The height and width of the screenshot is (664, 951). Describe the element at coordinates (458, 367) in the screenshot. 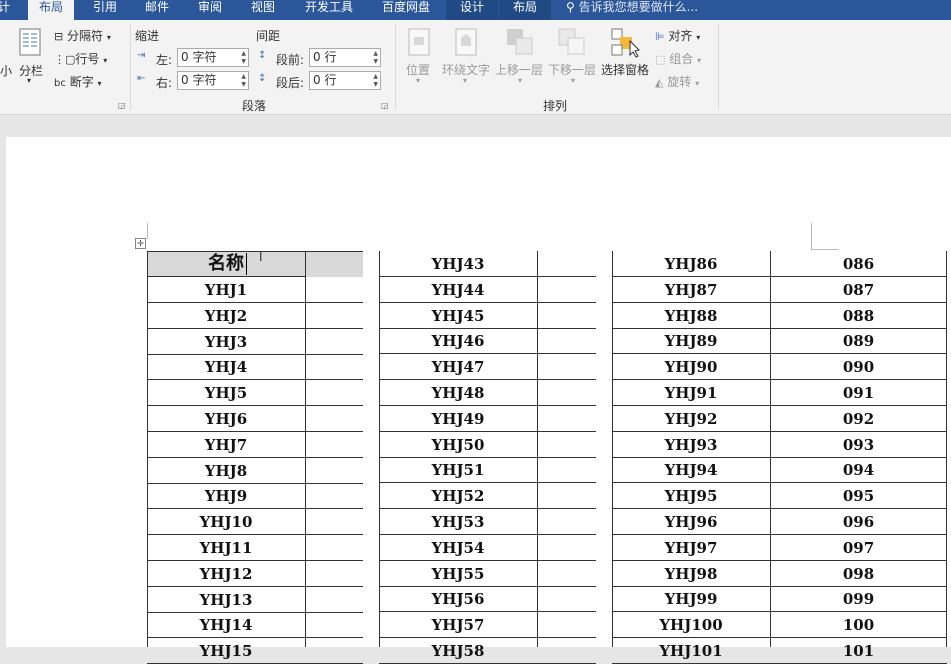

I see `table-cell: YHJ47` at that location.